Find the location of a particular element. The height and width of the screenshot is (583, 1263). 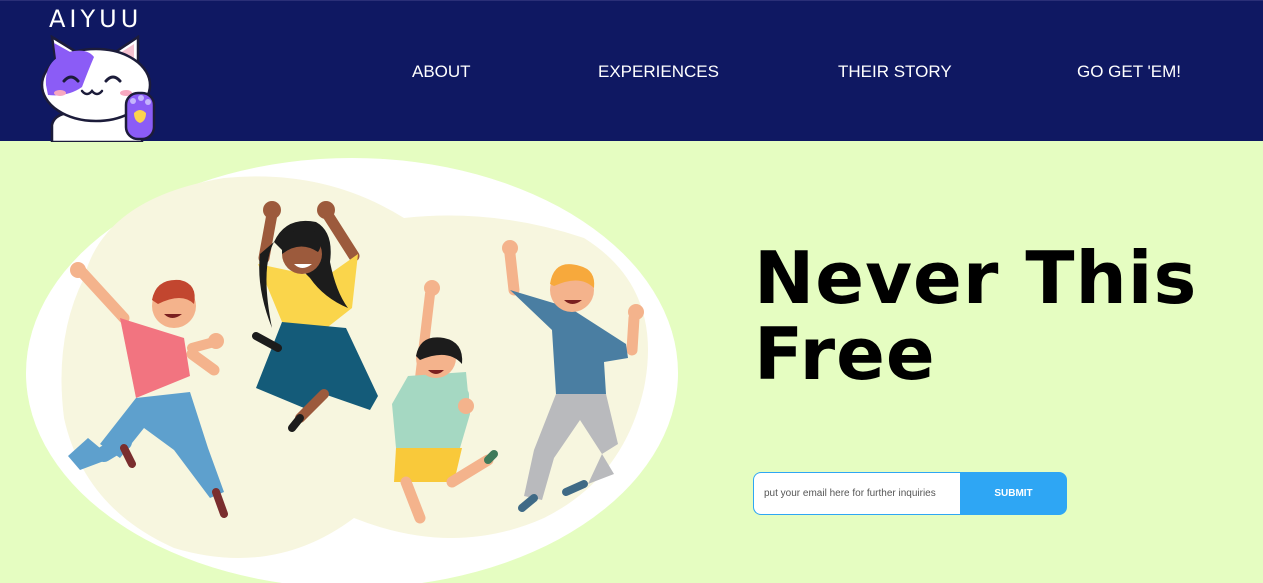

nav-link-about: ABOUT is located at coordinates (441, 72).